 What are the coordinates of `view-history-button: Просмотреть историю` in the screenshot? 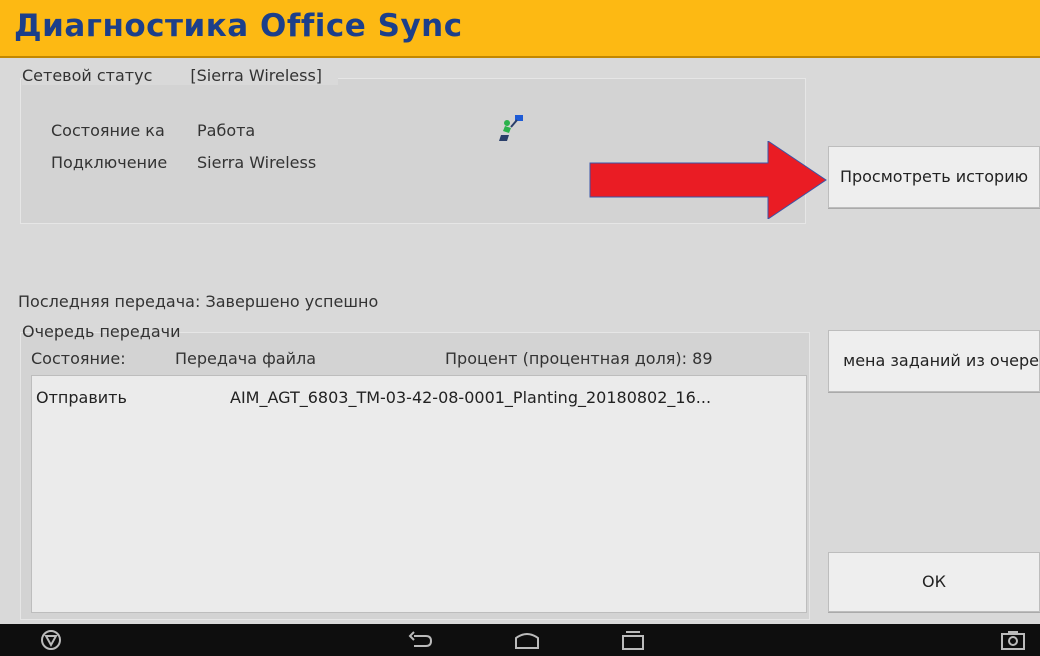 It's located at (934, 177).